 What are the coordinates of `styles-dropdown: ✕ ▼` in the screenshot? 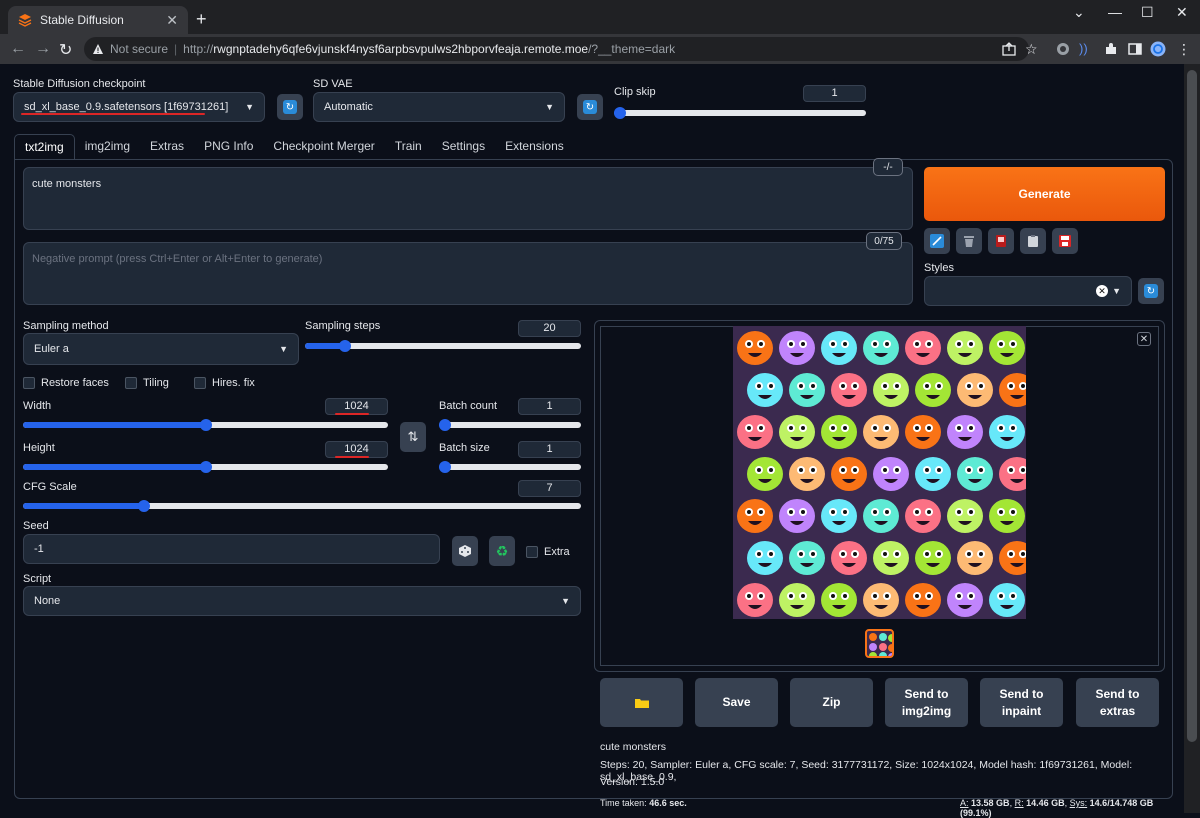 It's located at (1028, 291).